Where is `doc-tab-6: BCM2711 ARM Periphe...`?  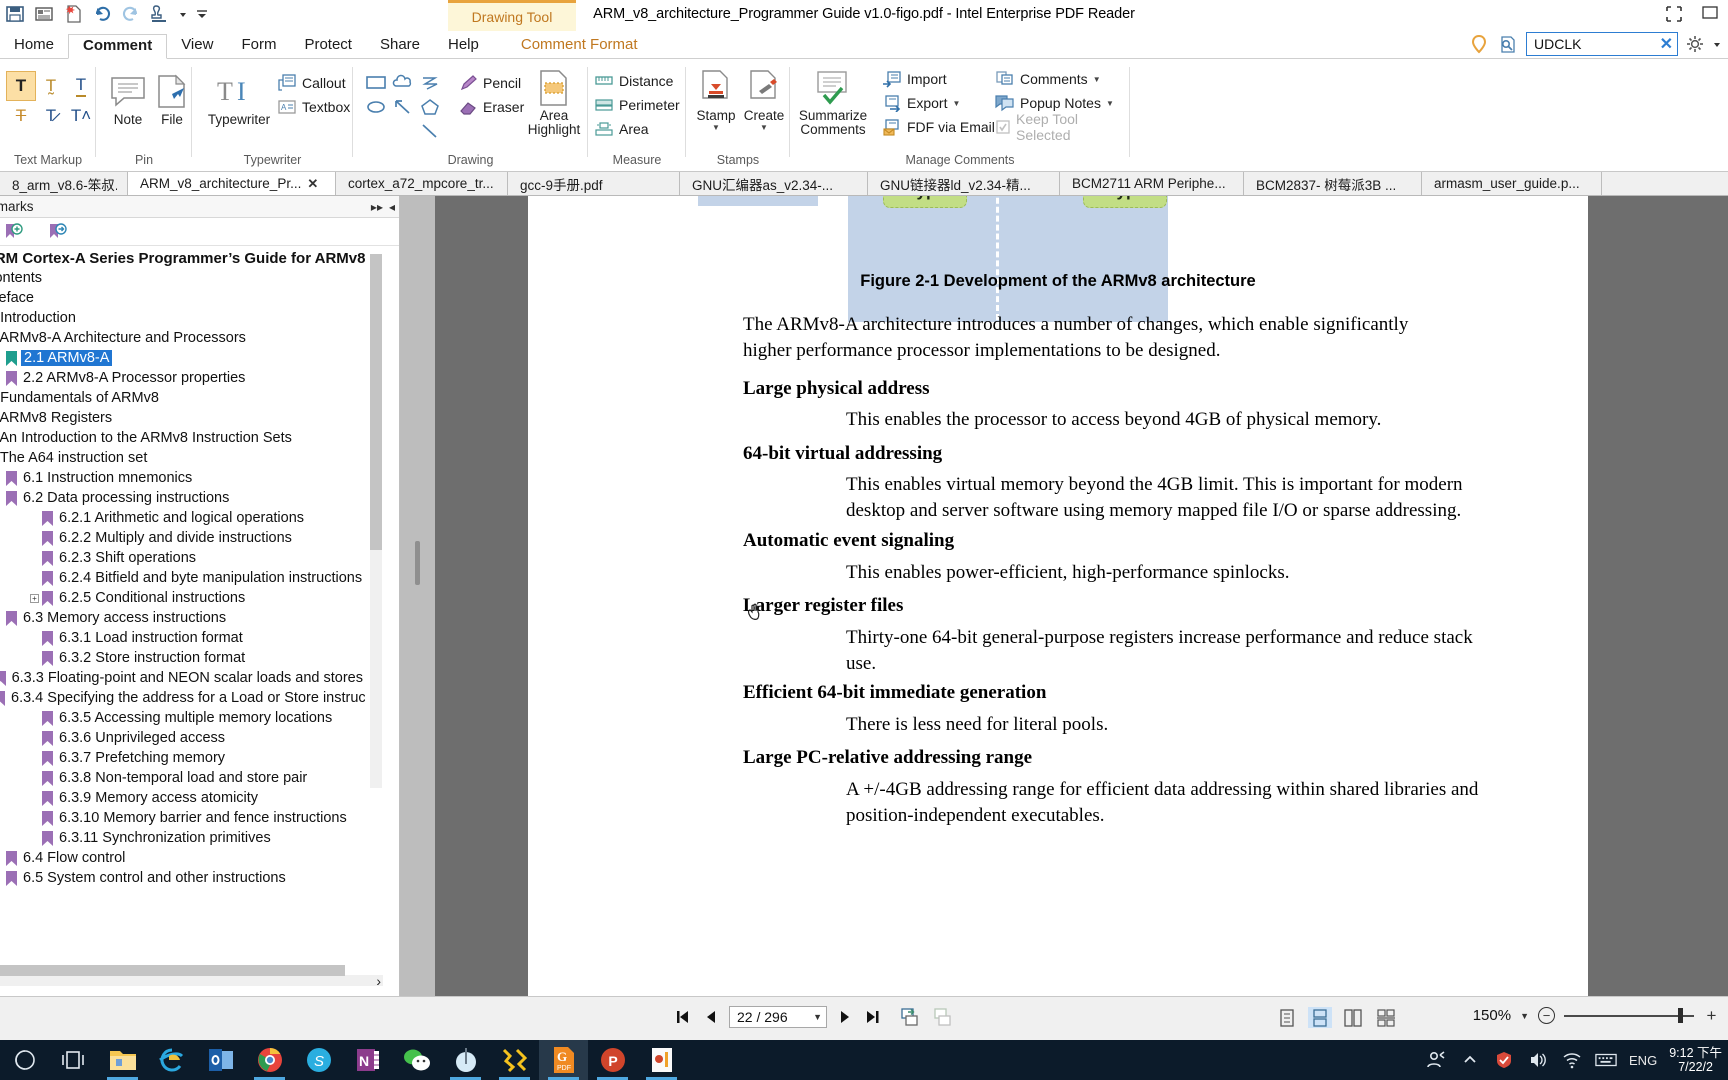
doc-tab-6: BCM2711 ARM Periphe... is located at coordinates (1152, 183).